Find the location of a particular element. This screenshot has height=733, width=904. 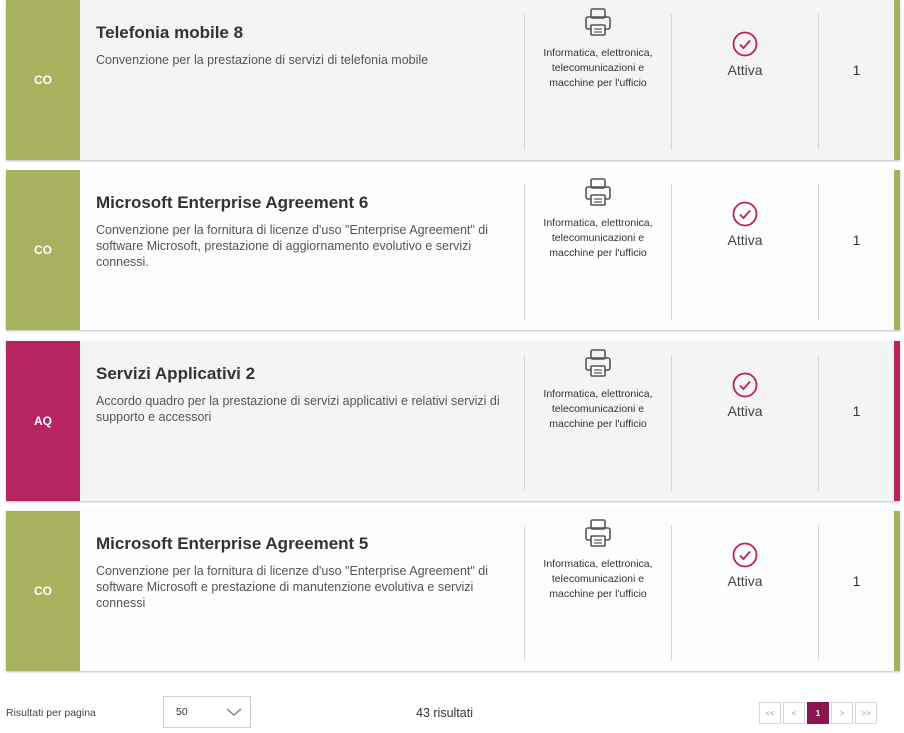

chevron-down-icon is located at coordinates (234, 712).